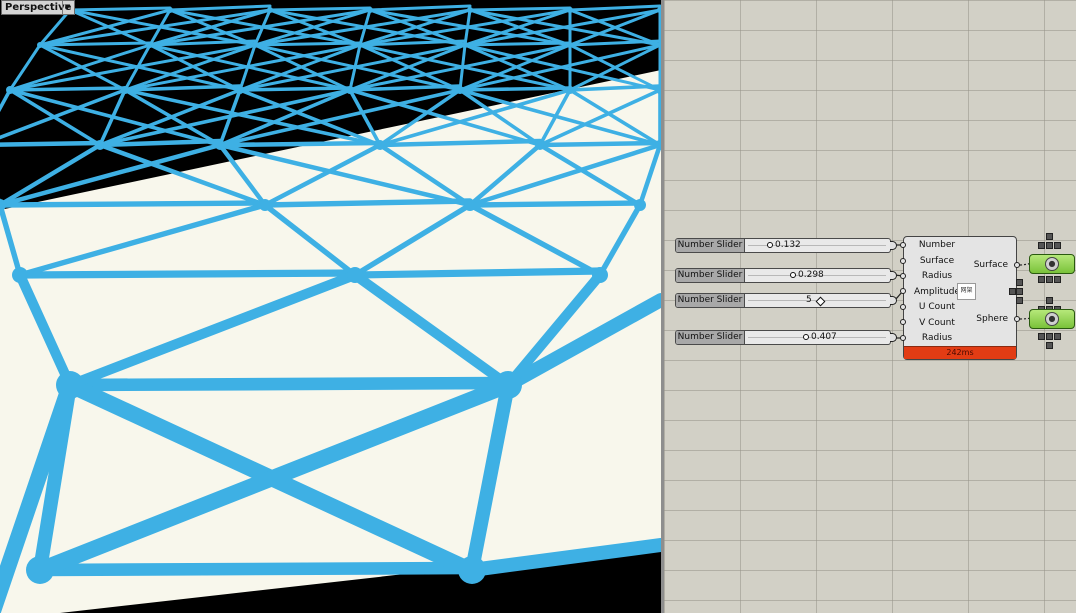 This screenshot has width=1076, height=613. What do you see at coordinates (903, 322) in the screenshot?
I see `input-port-v-count` at bounding box center [903, 322].